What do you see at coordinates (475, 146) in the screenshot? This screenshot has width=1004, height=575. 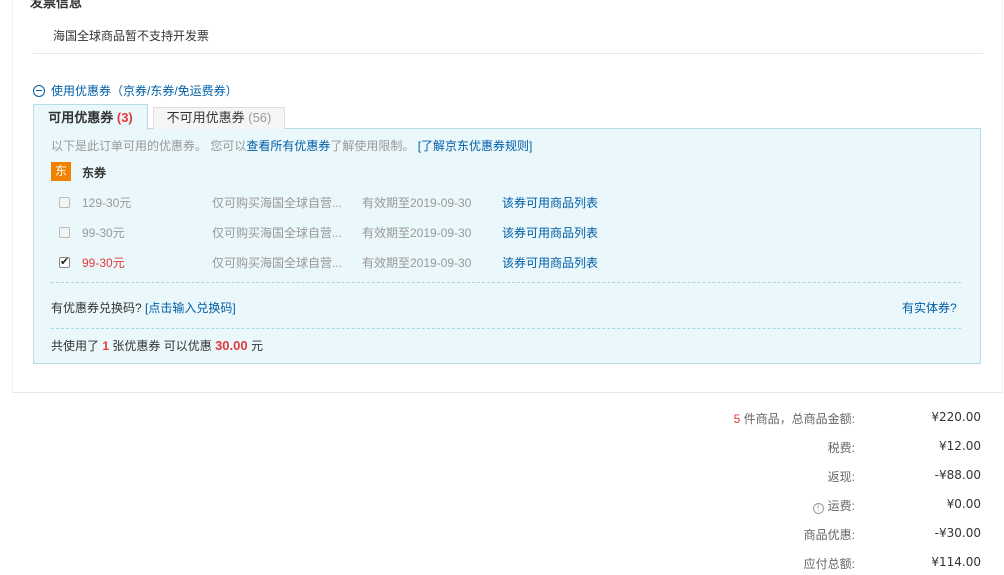 I see `coupon-rules-link: [了解京东优惠券规则]` at bounding box center [475, 146].